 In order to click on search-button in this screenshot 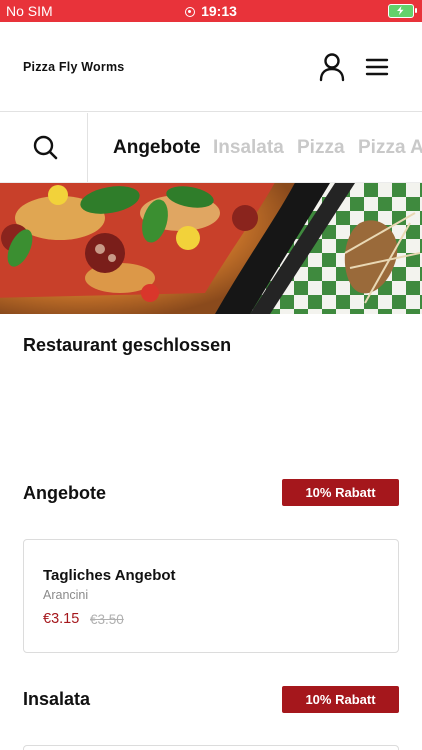, I will do `click(44, 147)`.